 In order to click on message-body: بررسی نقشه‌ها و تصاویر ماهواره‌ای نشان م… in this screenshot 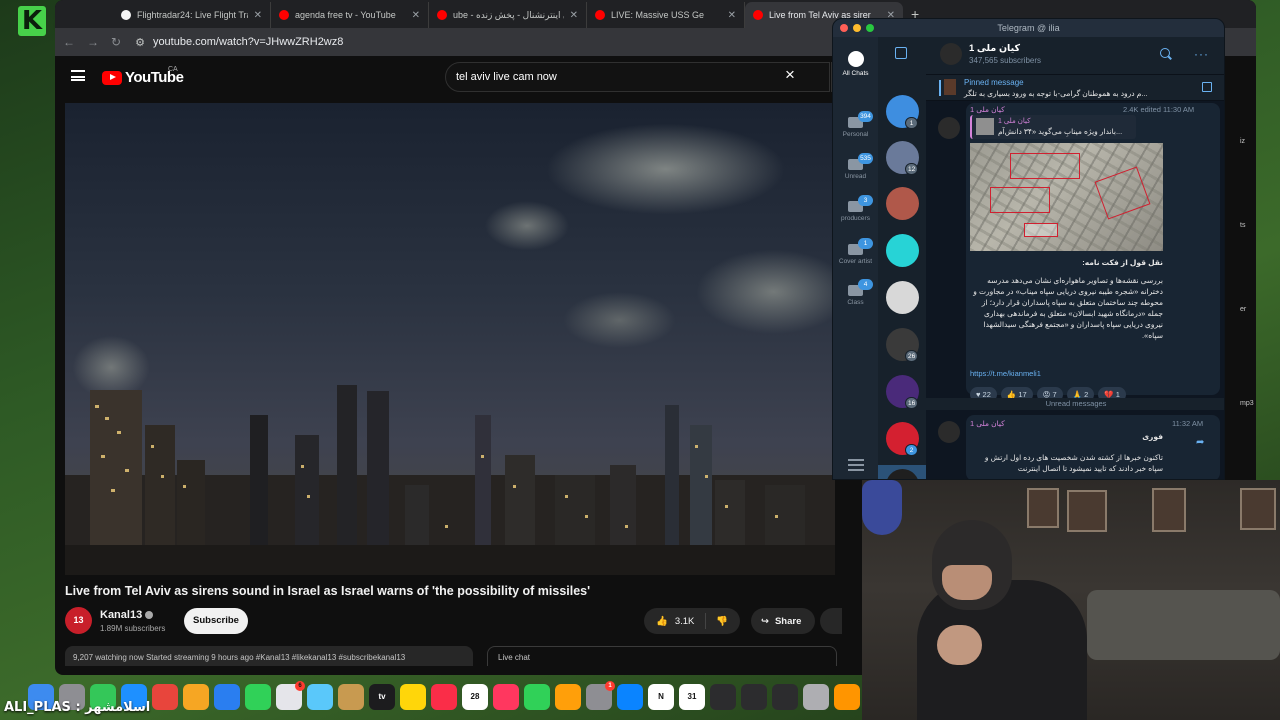, I will do `click(1068, 308)`.